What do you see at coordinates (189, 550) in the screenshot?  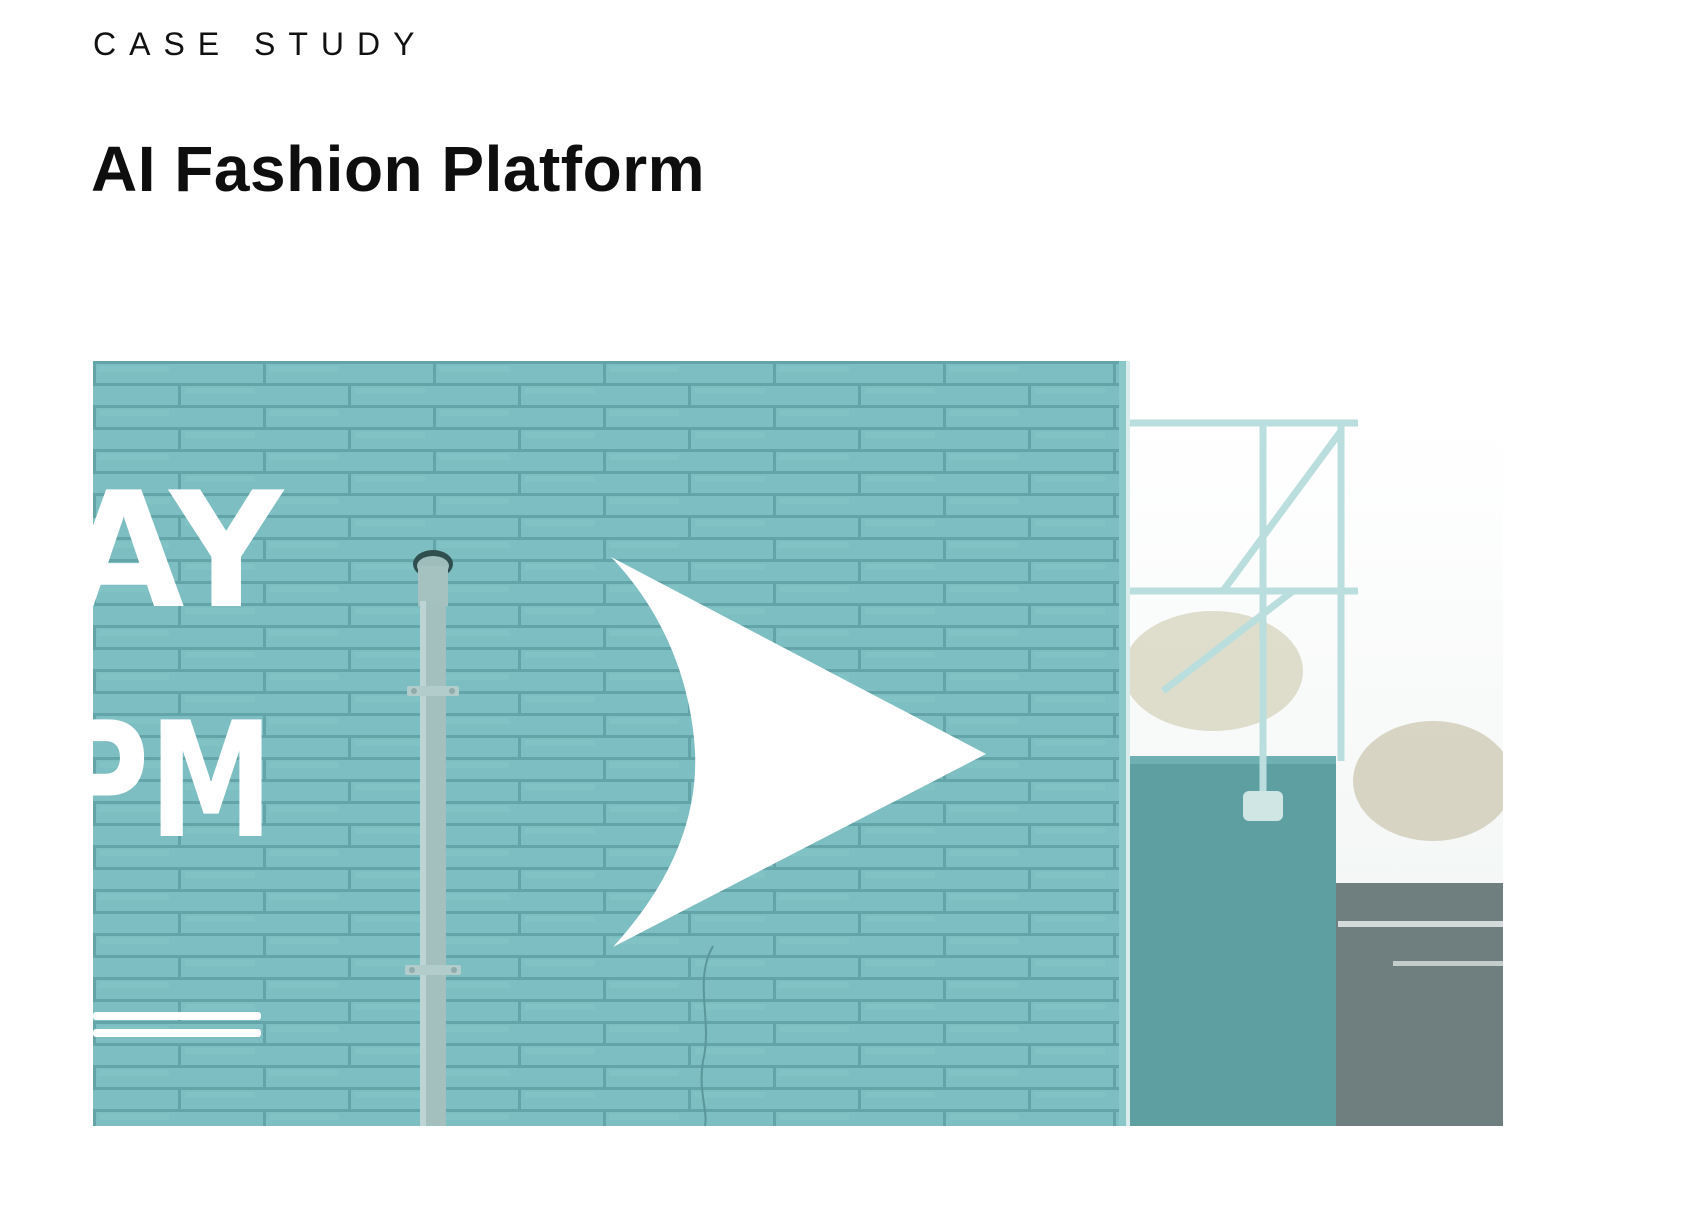 I see `wall-text-top: AY` at bounding box center [189, 550].